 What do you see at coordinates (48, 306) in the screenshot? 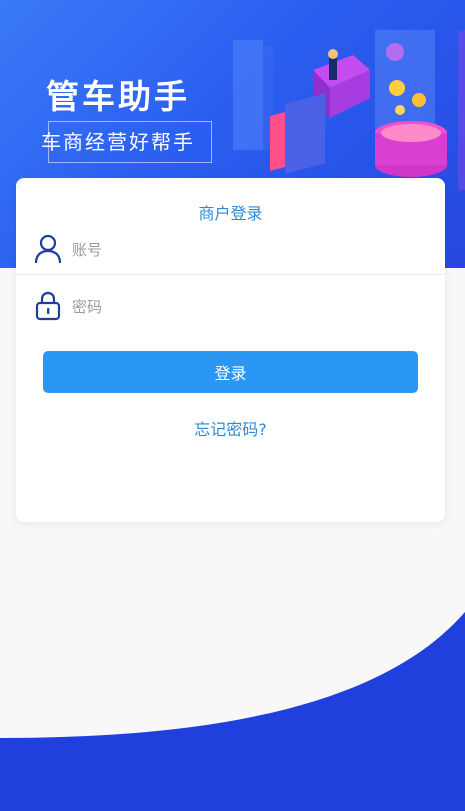
I see `lock-icon` at bounding box center [48, 306].